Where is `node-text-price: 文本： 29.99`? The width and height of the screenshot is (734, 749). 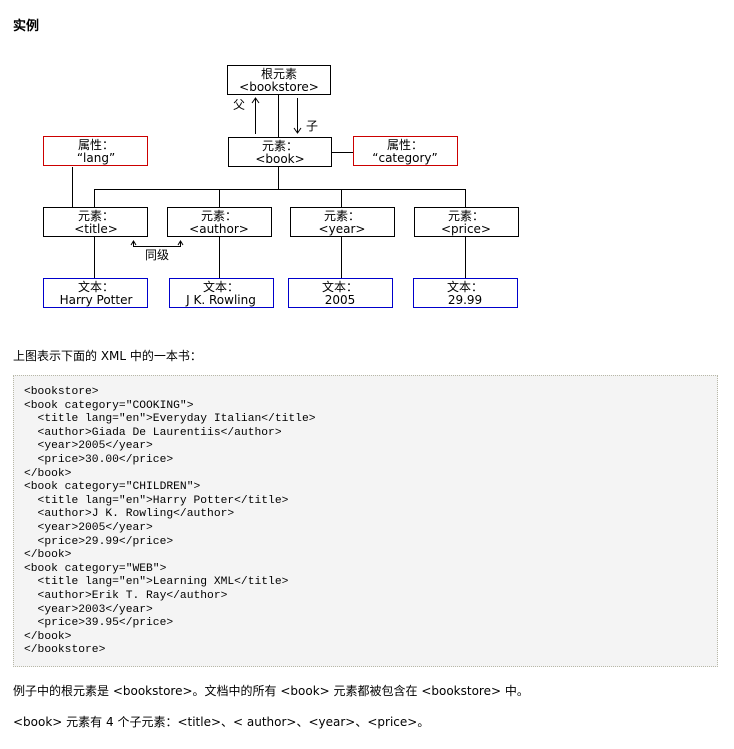 node-text-price: 文本： 29.99 is located at coordinates (465, 293).